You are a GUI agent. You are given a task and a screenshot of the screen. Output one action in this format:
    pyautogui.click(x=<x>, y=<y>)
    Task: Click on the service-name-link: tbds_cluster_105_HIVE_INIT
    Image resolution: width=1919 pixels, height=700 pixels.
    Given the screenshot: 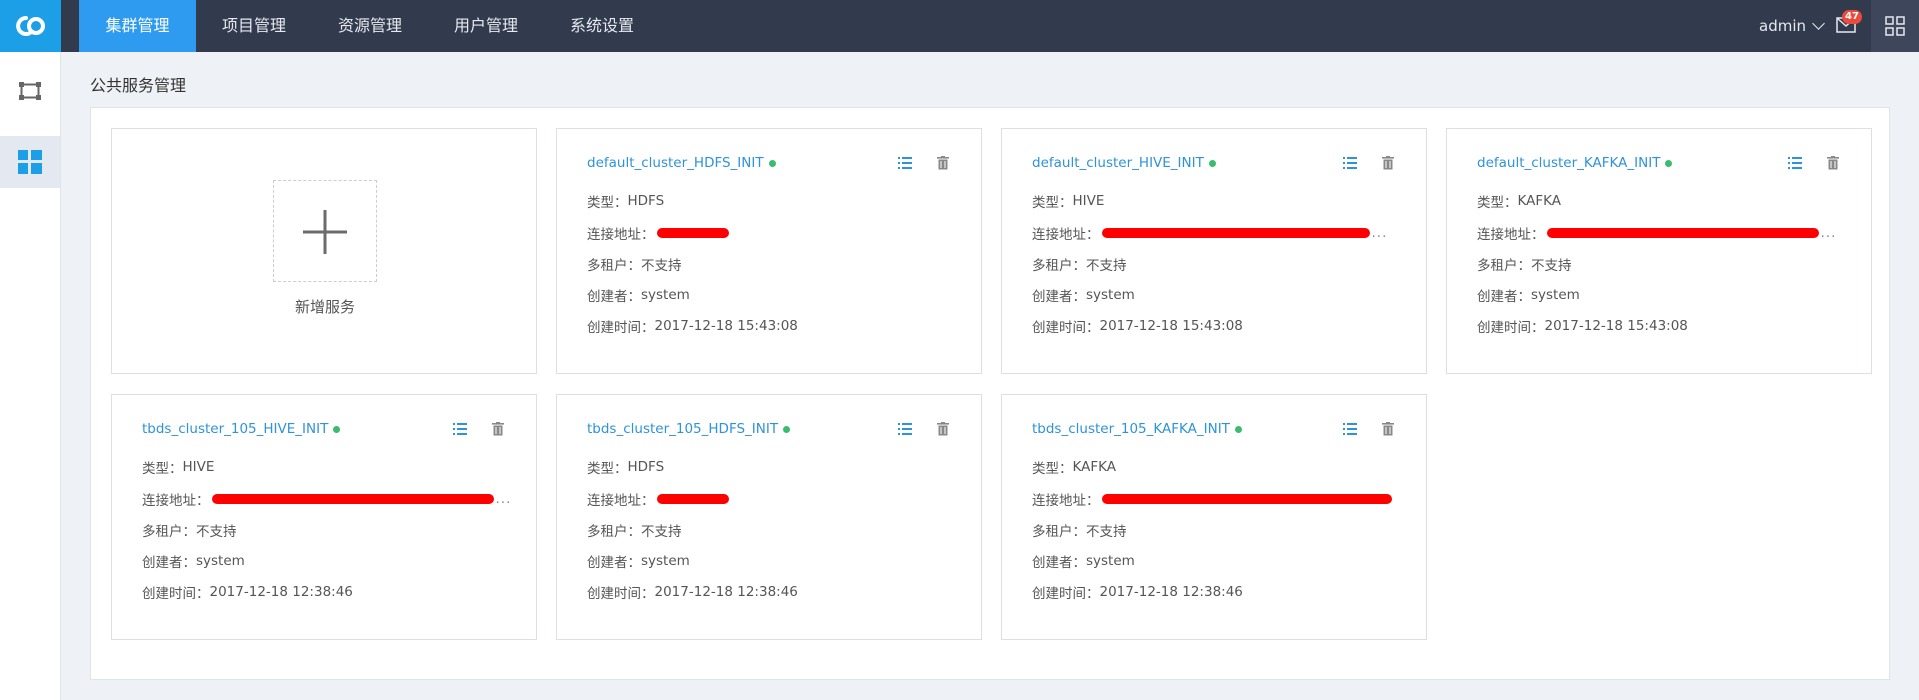 What is the action you would take?
    pyautogui.click(x=241, y=429)
    